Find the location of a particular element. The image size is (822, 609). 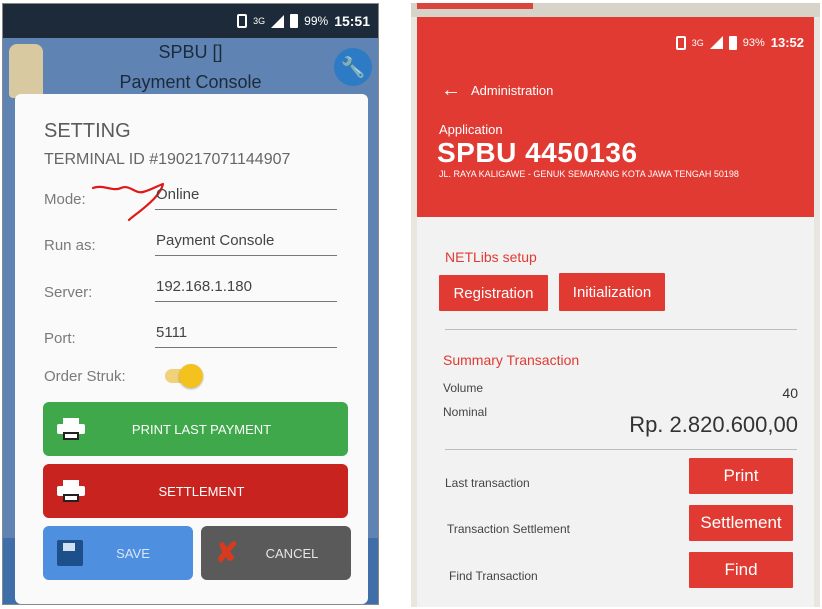

last-transaction-label: Last transaction is located at coordinates (487, 483).